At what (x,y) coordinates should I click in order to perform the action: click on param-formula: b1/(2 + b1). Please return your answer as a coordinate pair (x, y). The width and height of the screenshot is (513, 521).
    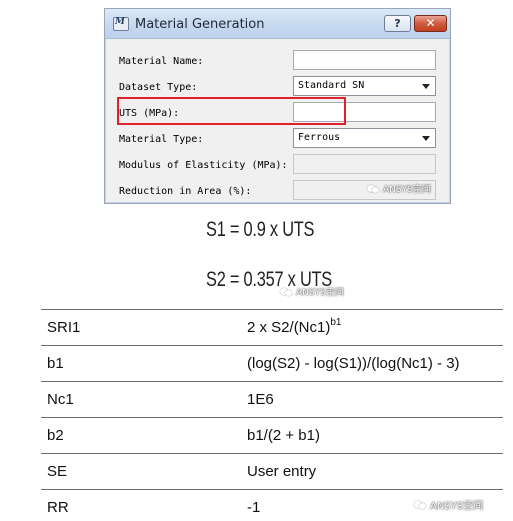
    Looking at the image, I should click on (283, 435).